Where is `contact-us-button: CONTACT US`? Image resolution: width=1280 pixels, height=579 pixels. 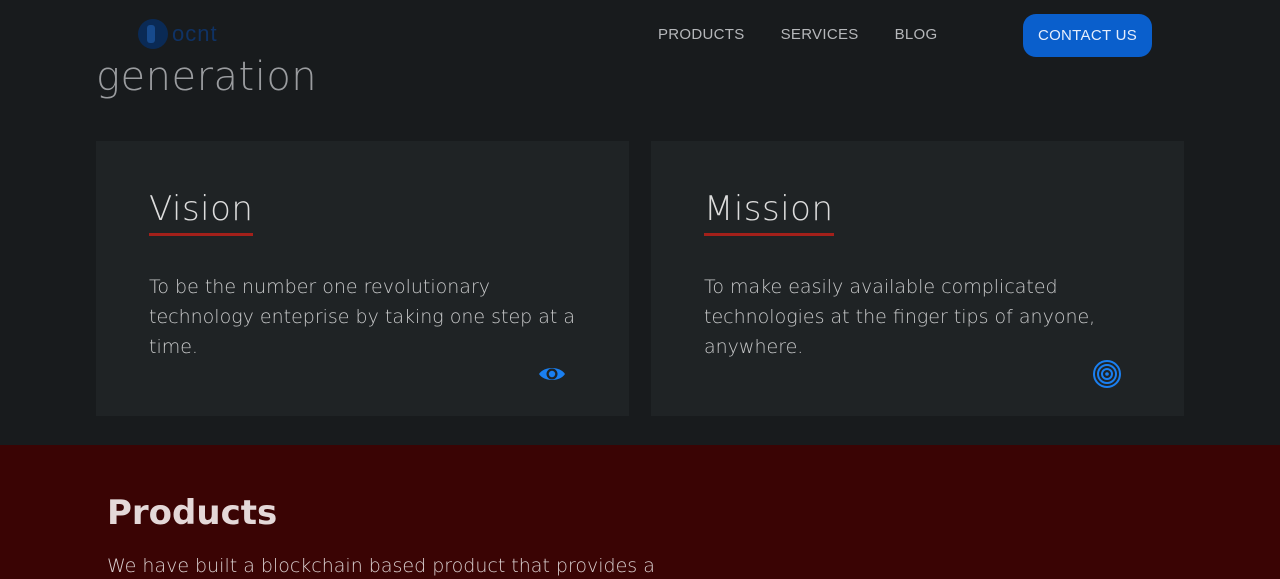
contact-us-button: CONTACT US is located at coordinates (1087, 35).